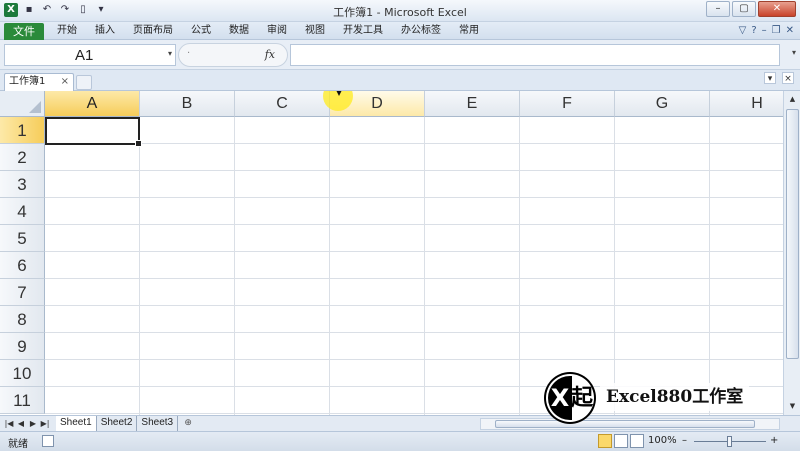 The width and height of the screenshot is (800, 451). I want to click on vertical-scrollbar: ▲ ▼, so click(791, 253).